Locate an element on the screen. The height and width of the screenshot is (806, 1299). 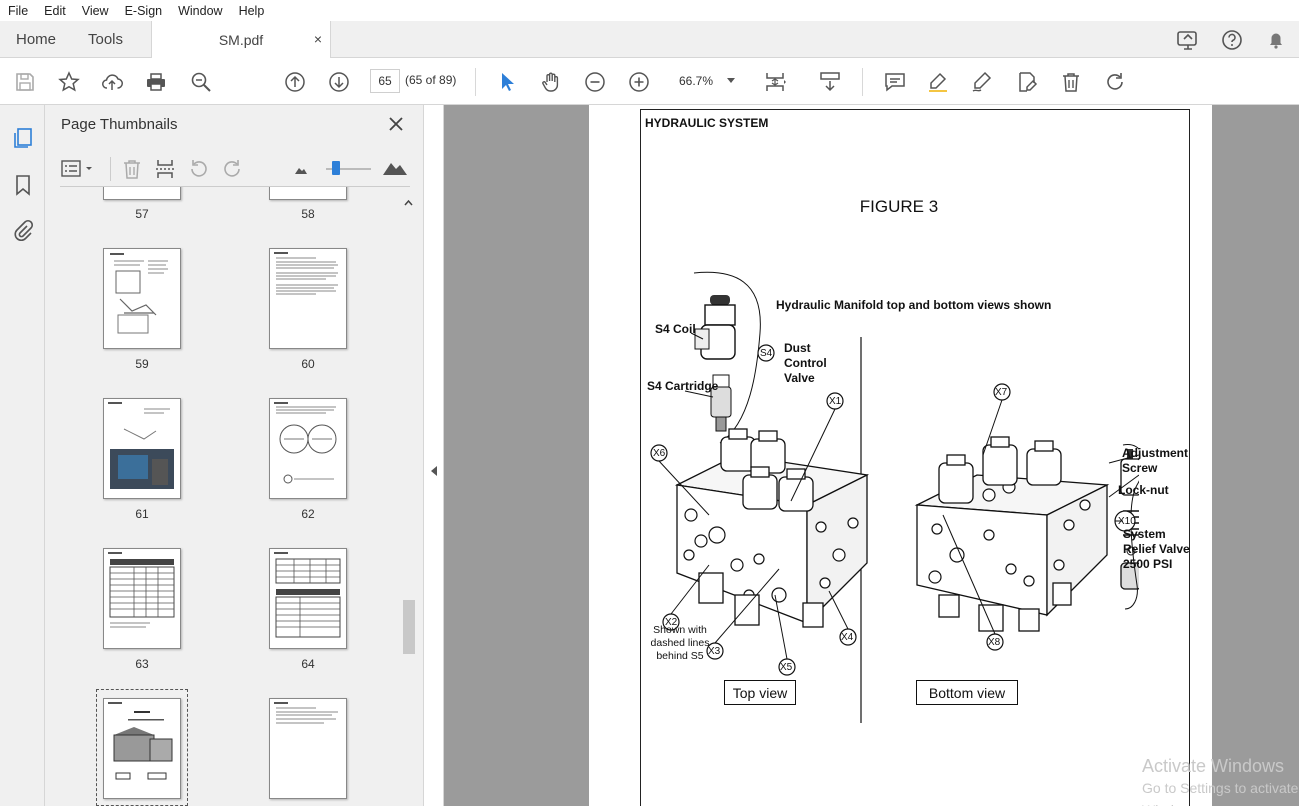
large-thumbnail-icon is located at coordinates (395, 167).